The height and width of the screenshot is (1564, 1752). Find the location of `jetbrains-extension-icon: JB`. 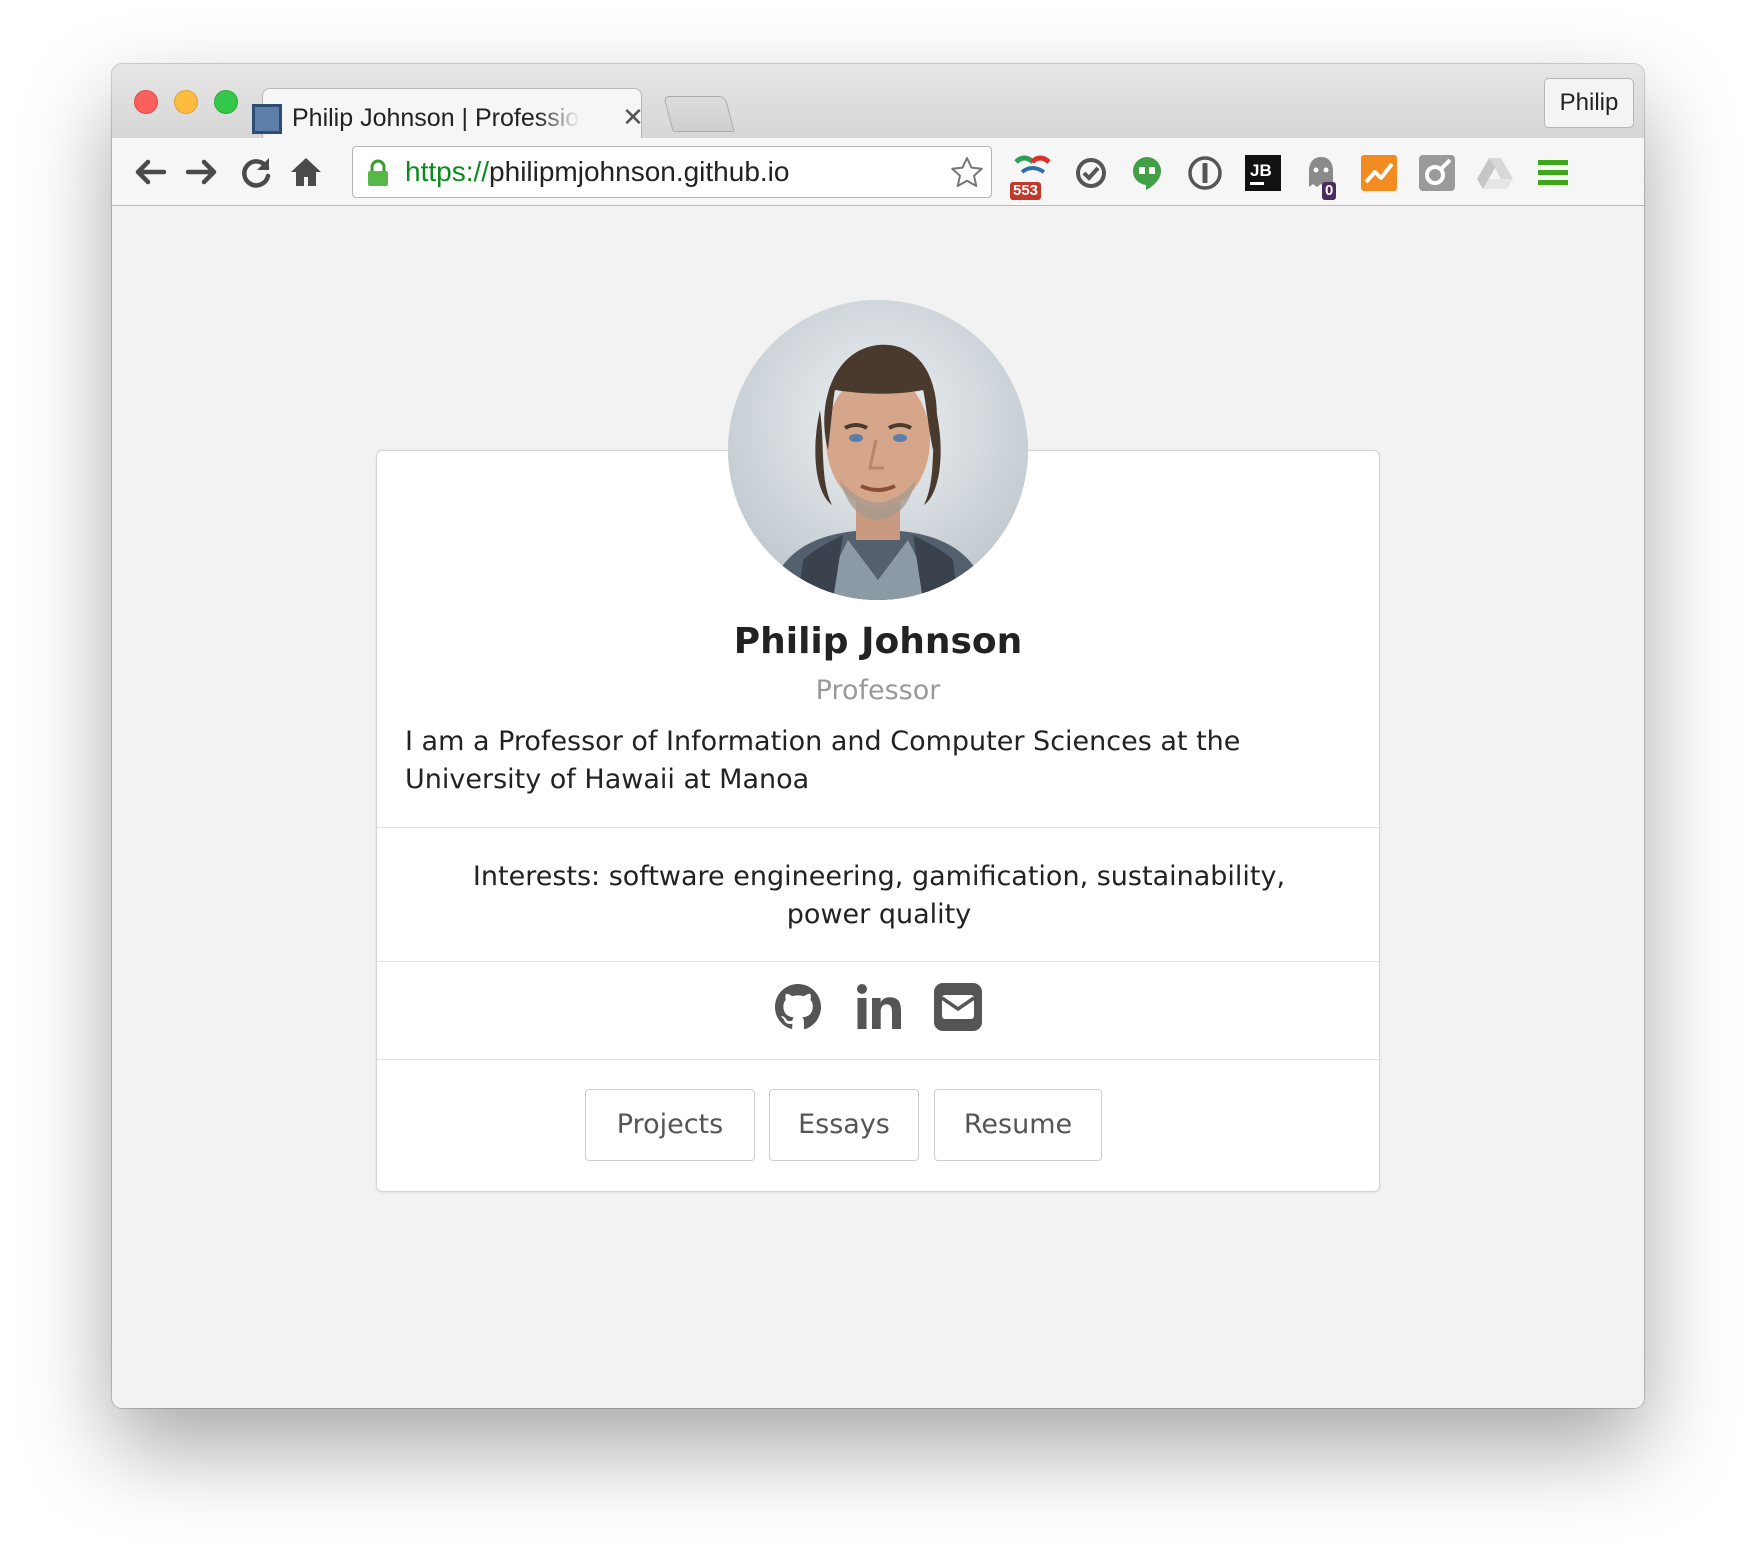

jetbrains-extension-icon: JB is located at coordinates (1263, 173).